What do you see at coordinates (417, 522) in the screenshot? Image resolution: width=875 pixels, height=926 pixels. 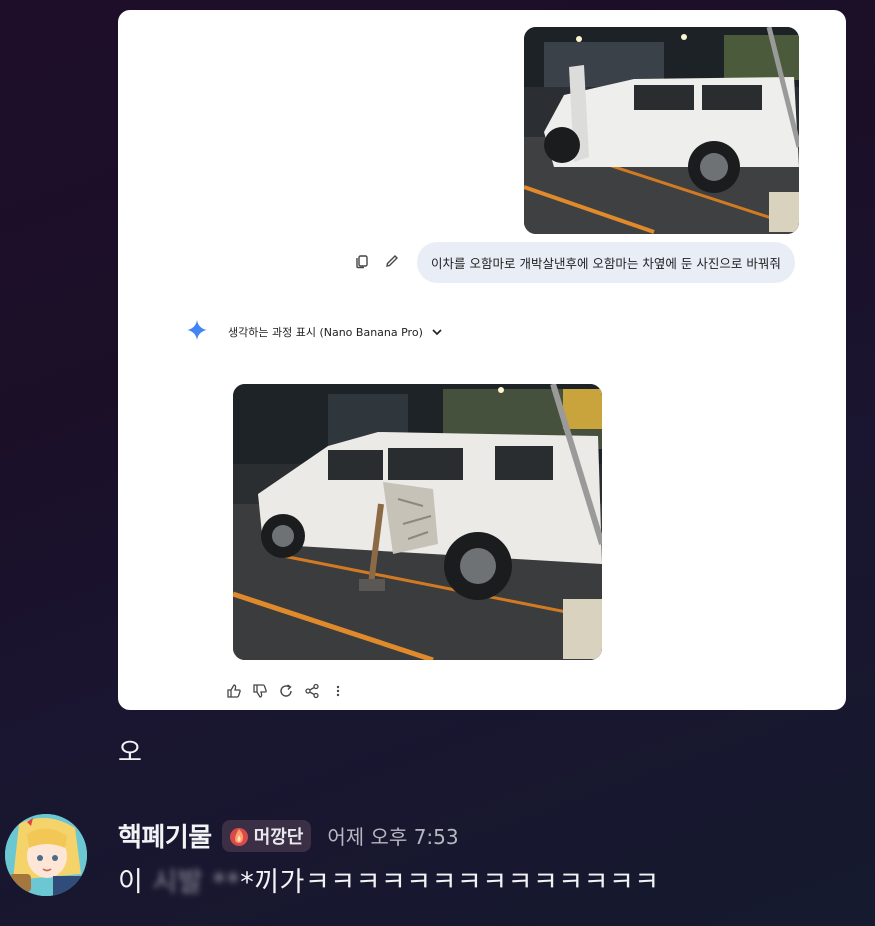 I see `generated-car-photo` at bounding box center [417, 522].